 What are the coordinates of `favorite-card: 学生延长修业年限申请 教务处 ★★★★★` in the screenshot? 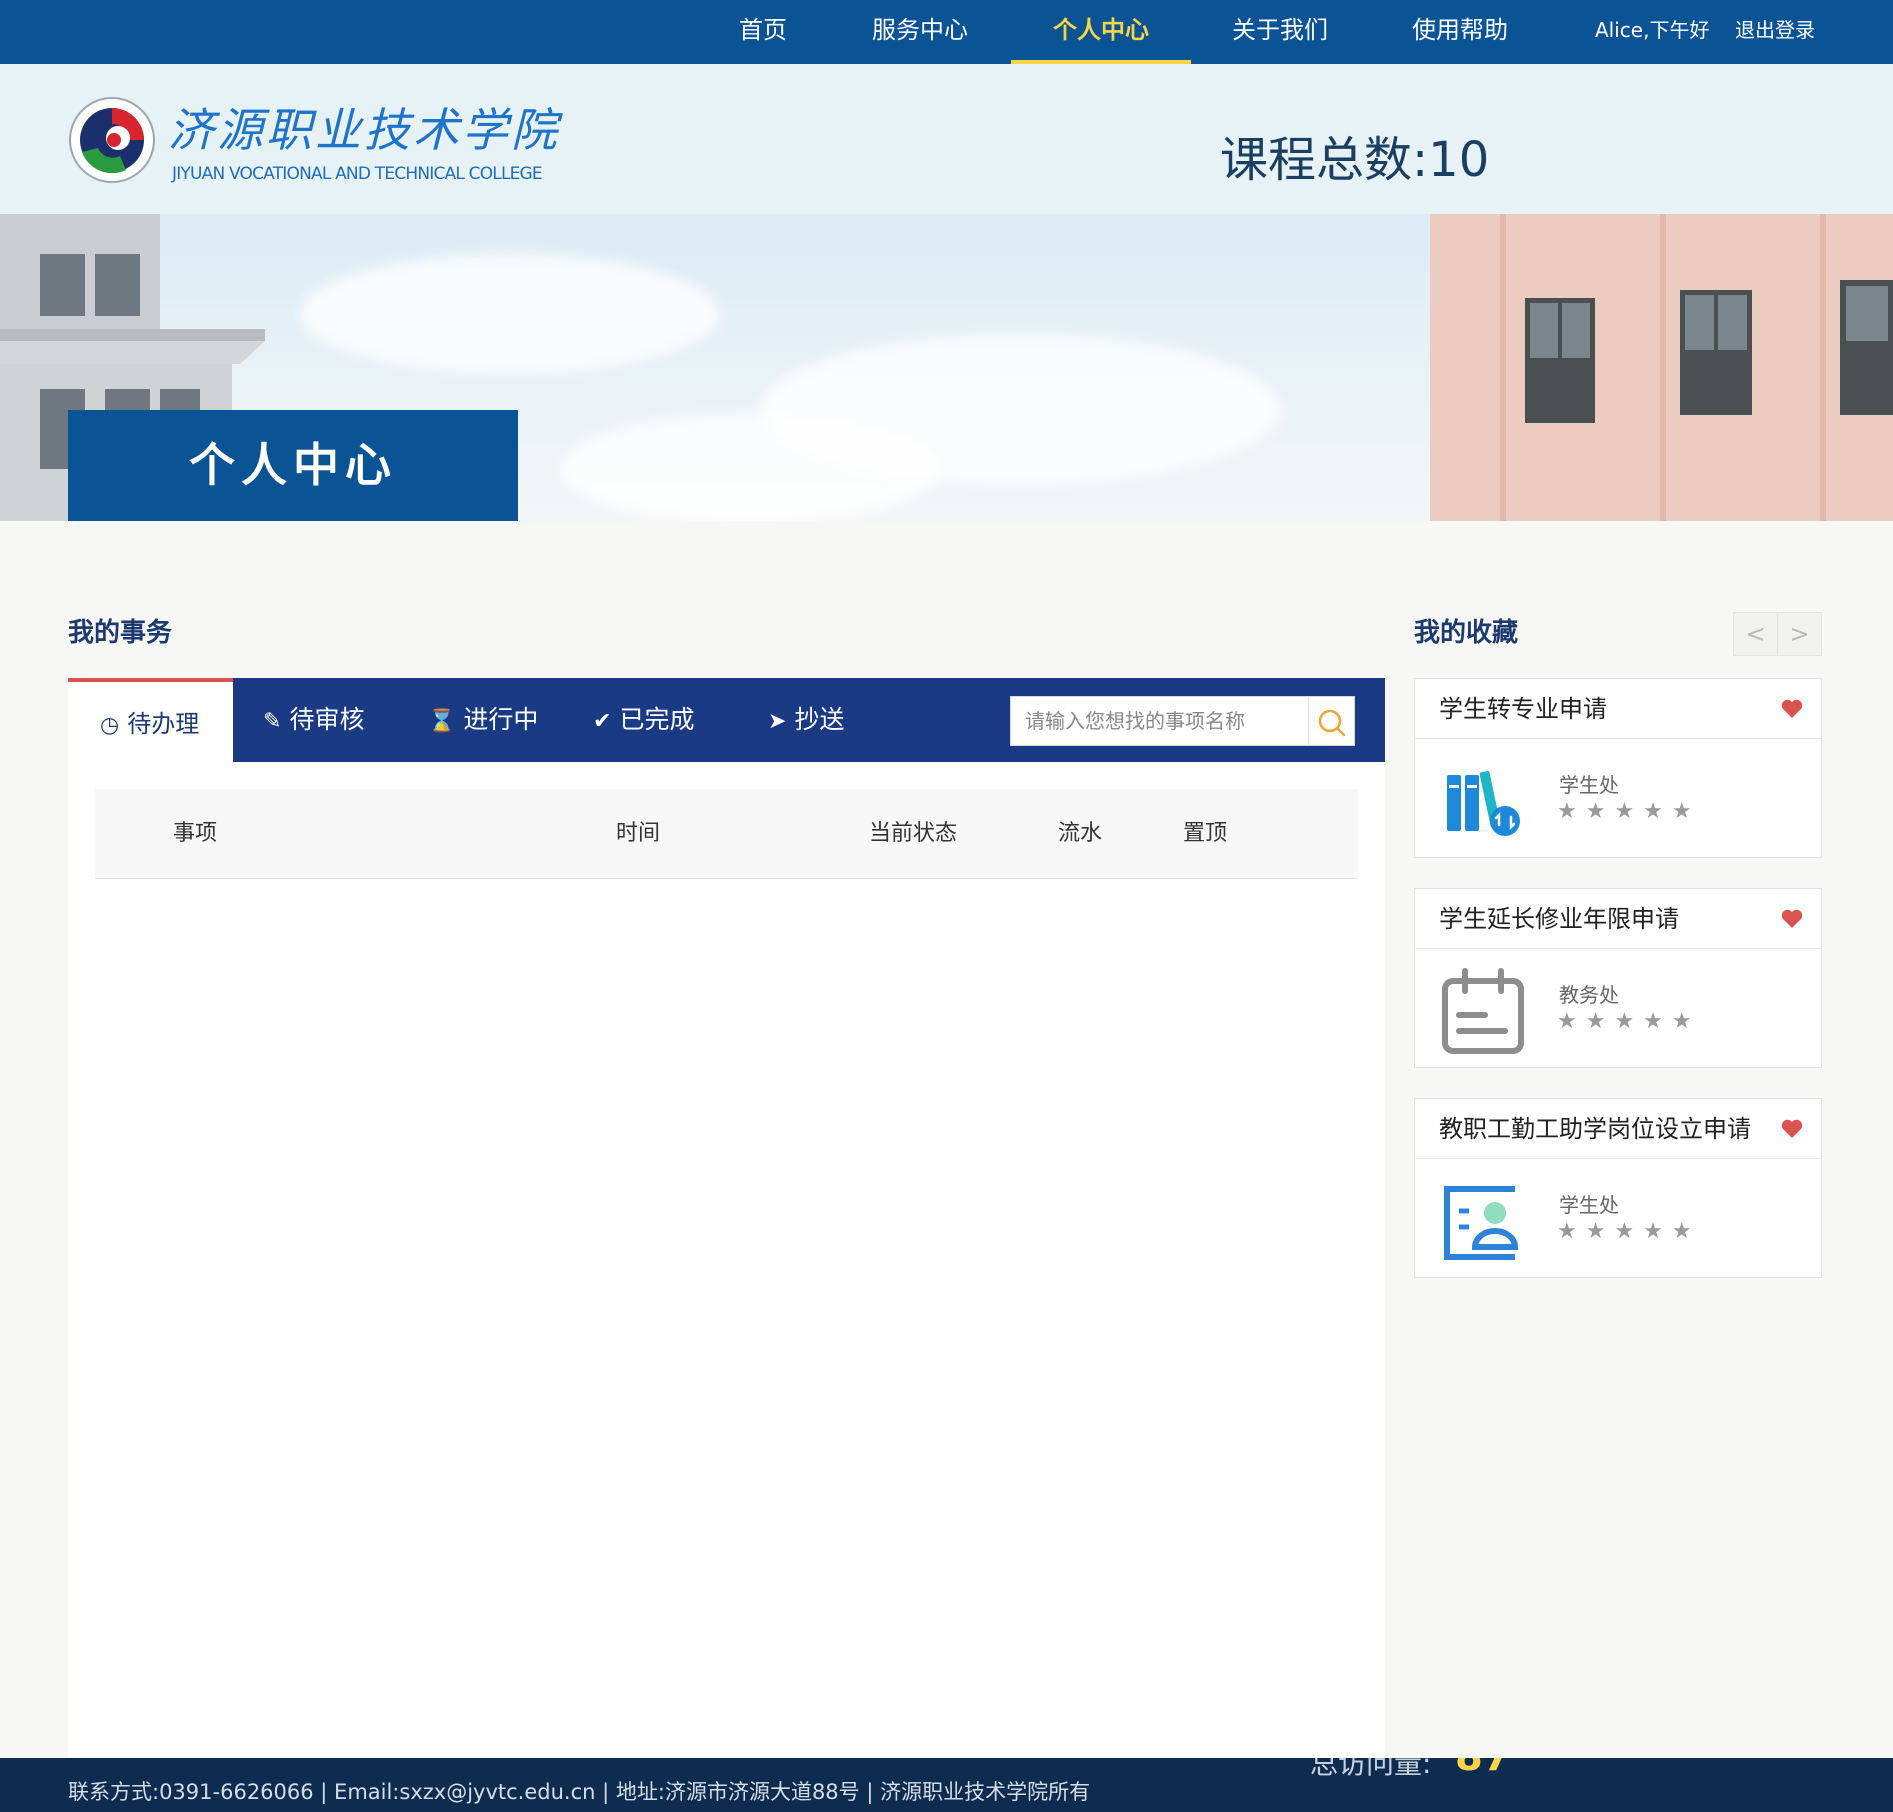 It's located at (1618, 978).